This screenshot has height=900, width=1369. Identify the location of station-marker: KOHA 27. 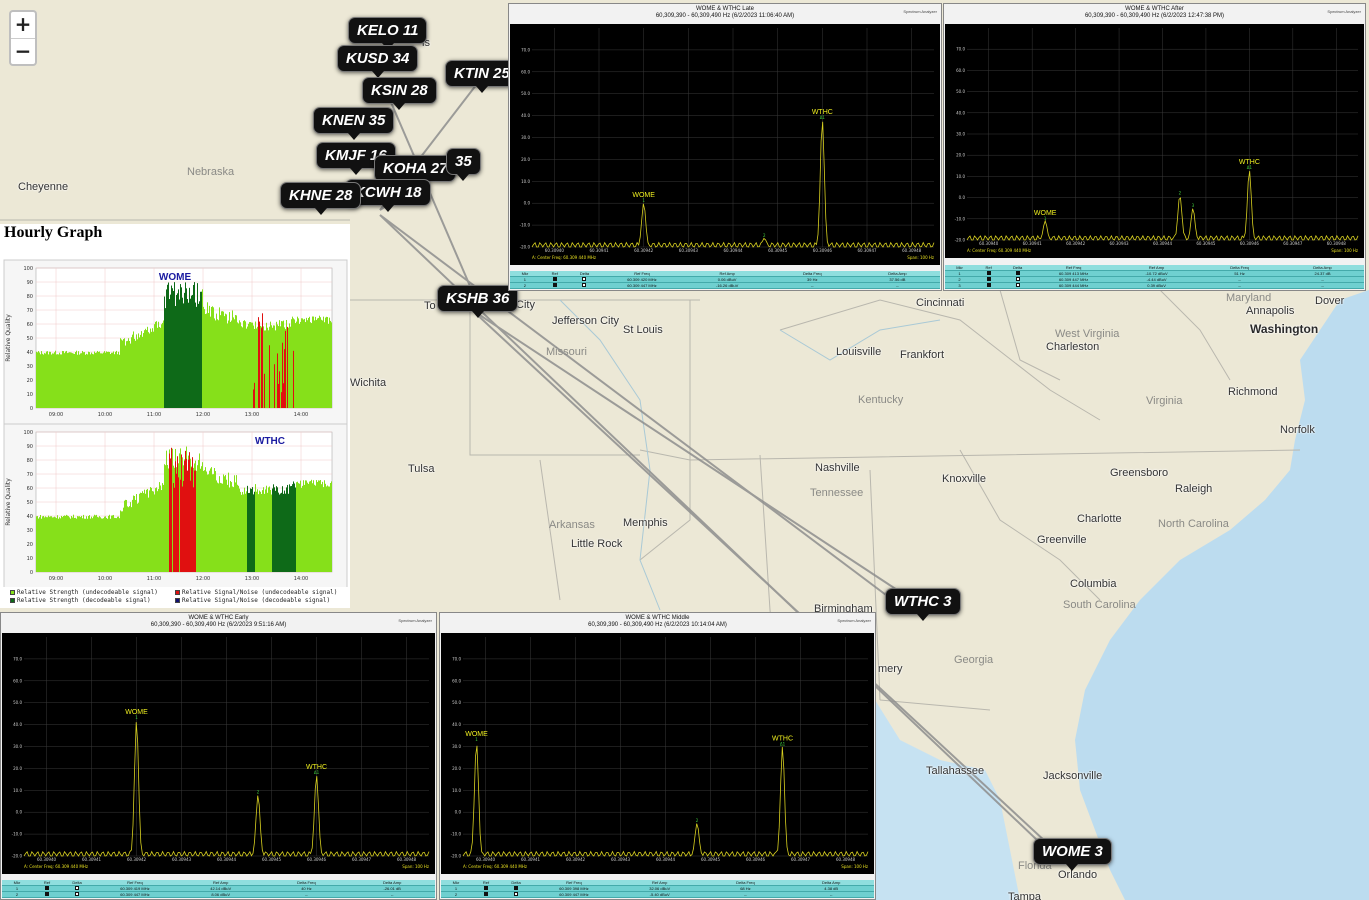
(415, 171).